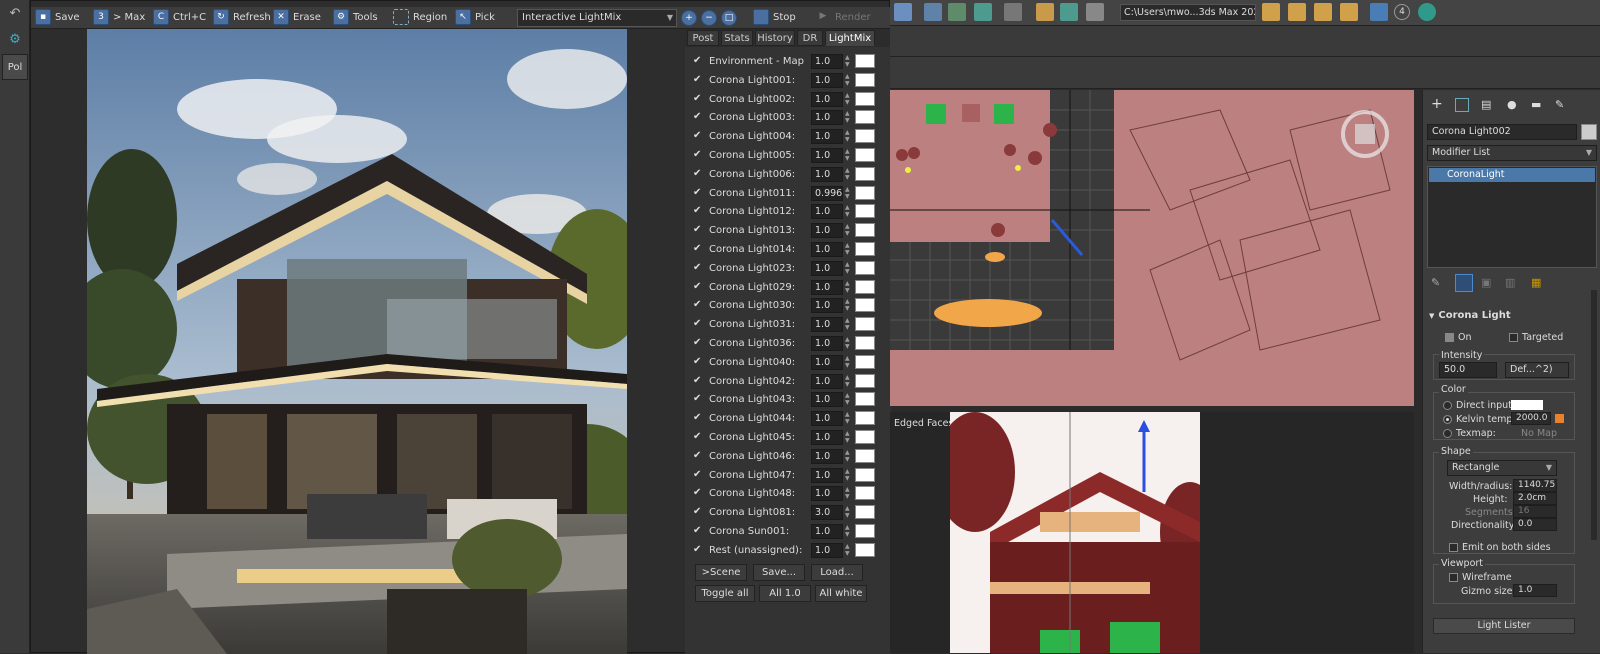 This screenshot has height=654, width=1600. Describe the element at coordinates (1427, 12) in the screenshot. I see `sync-icon` at that location.